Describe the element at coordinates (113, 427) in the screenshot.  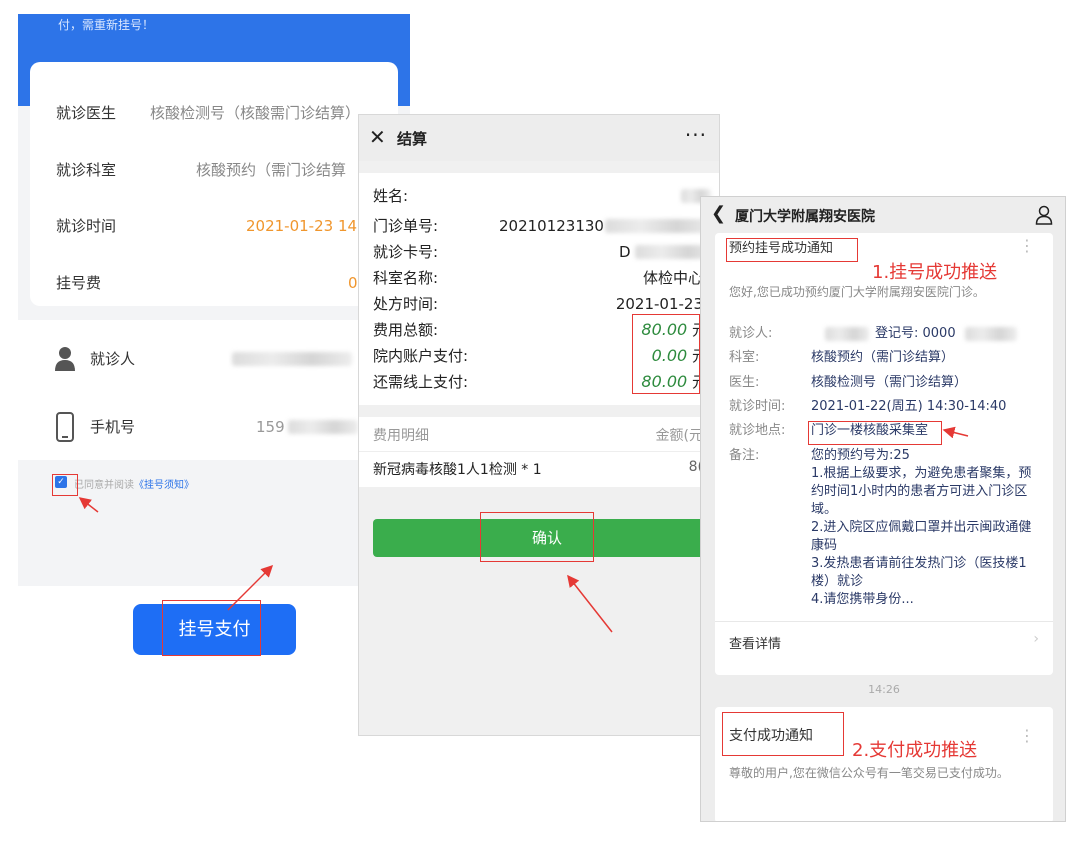
I see `phone-label: 手机号` at that location.